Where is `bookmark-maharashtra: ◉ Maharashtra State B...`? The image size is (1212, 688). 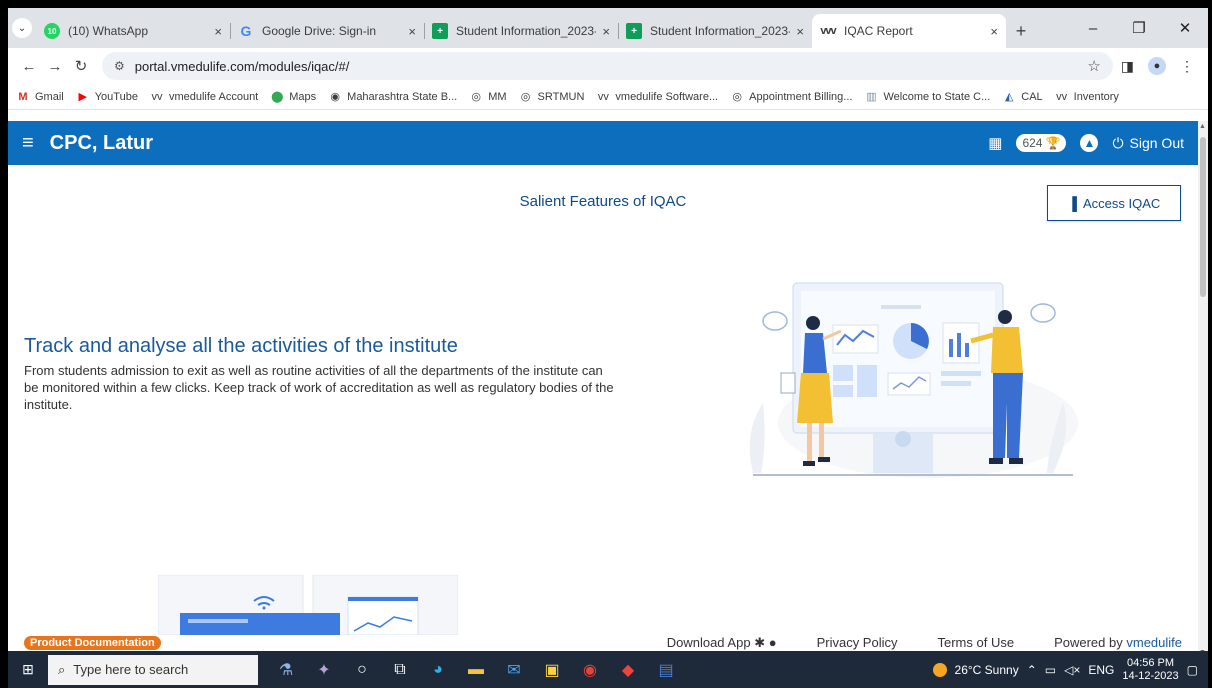
bookmark-maharashtra: ◉ Maharashtra State B... is located at coordinates (393, 97).